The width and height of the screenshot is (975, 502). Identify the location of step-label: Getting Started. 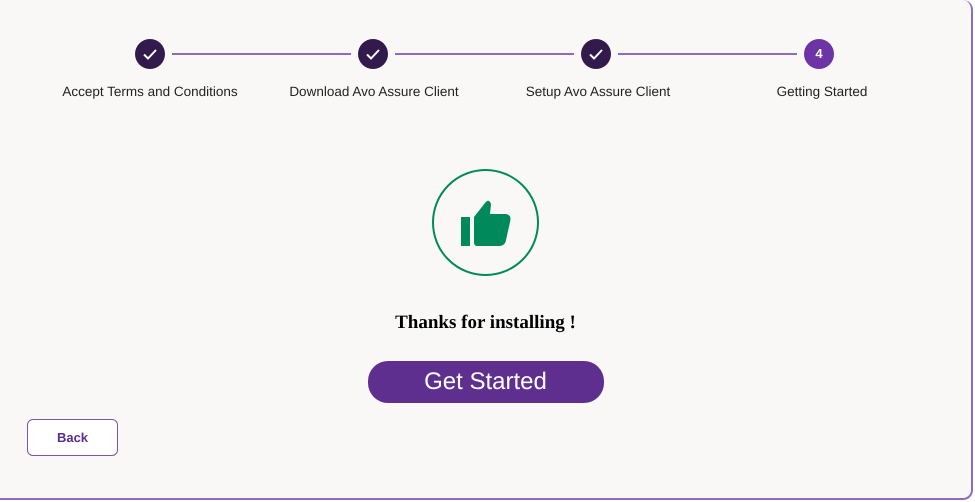
(822, 91).